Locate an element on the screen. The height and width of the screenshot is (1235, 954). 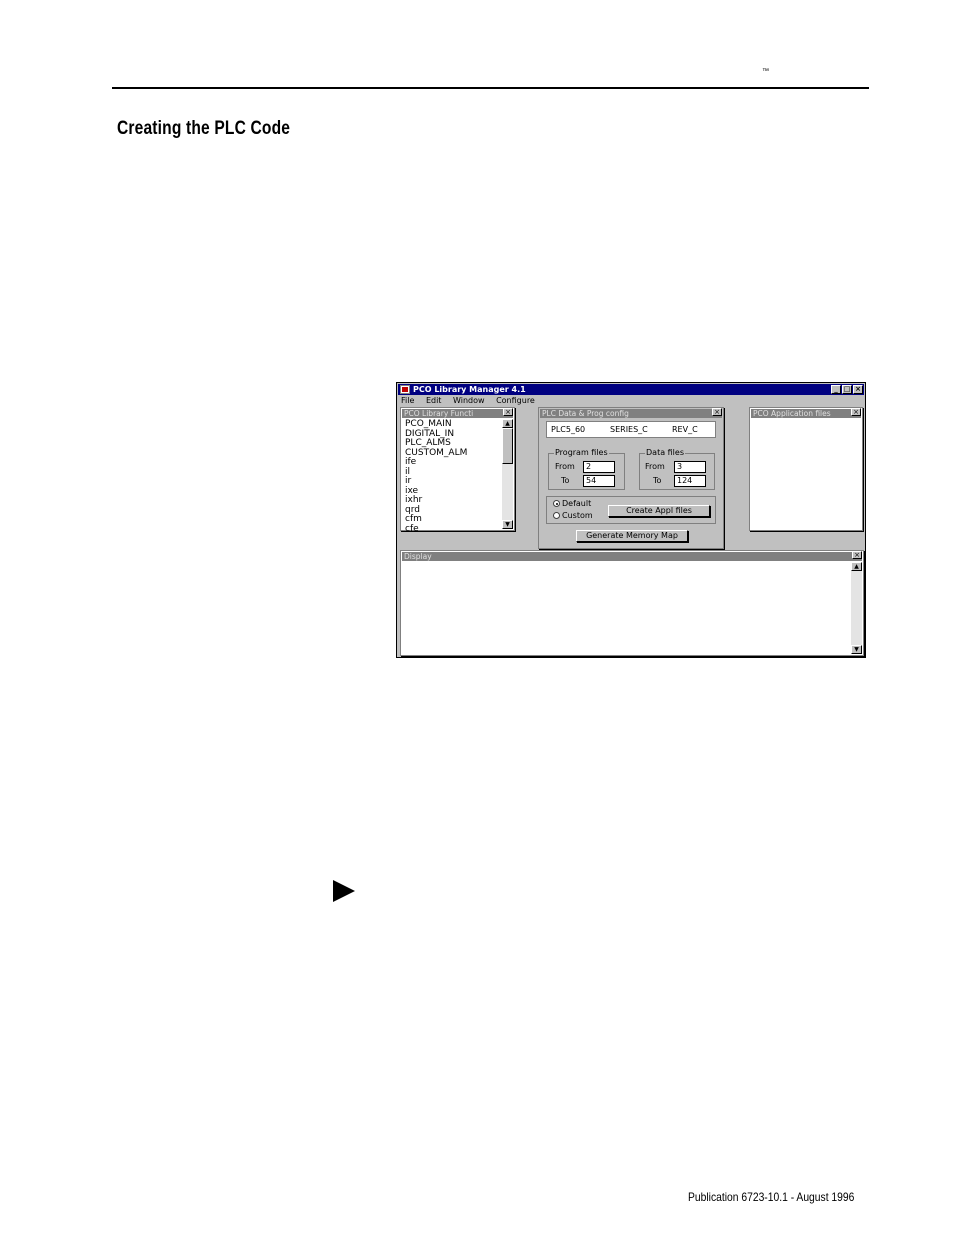
mode-group: Default Custom Create Appl files is located at coordinates (631, 510).